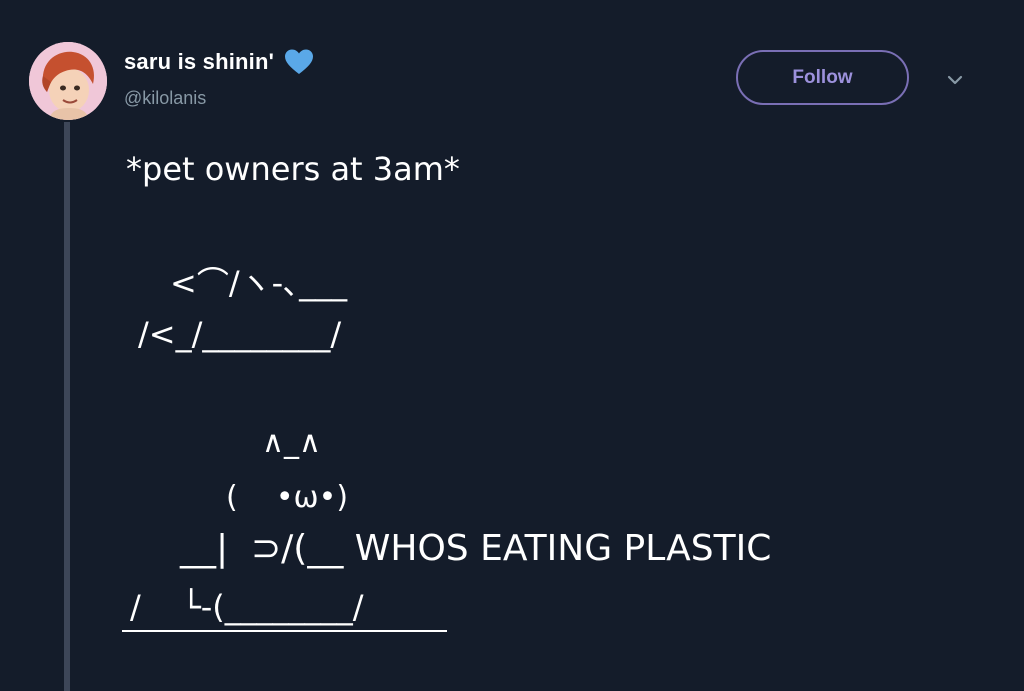  What do you see at coordinates (299, 62) in the screenshot?
I see `blue-heart-icon` at bounding box center [299, 62].